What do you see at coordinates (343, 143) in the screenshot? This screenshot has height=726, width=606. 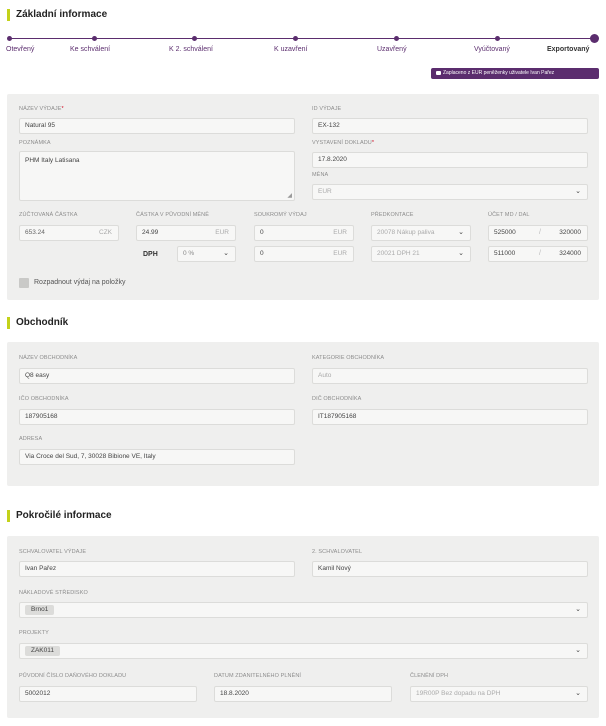 I see `issued-label: Vystavení dokladu*` at bounding box center [343, 143].